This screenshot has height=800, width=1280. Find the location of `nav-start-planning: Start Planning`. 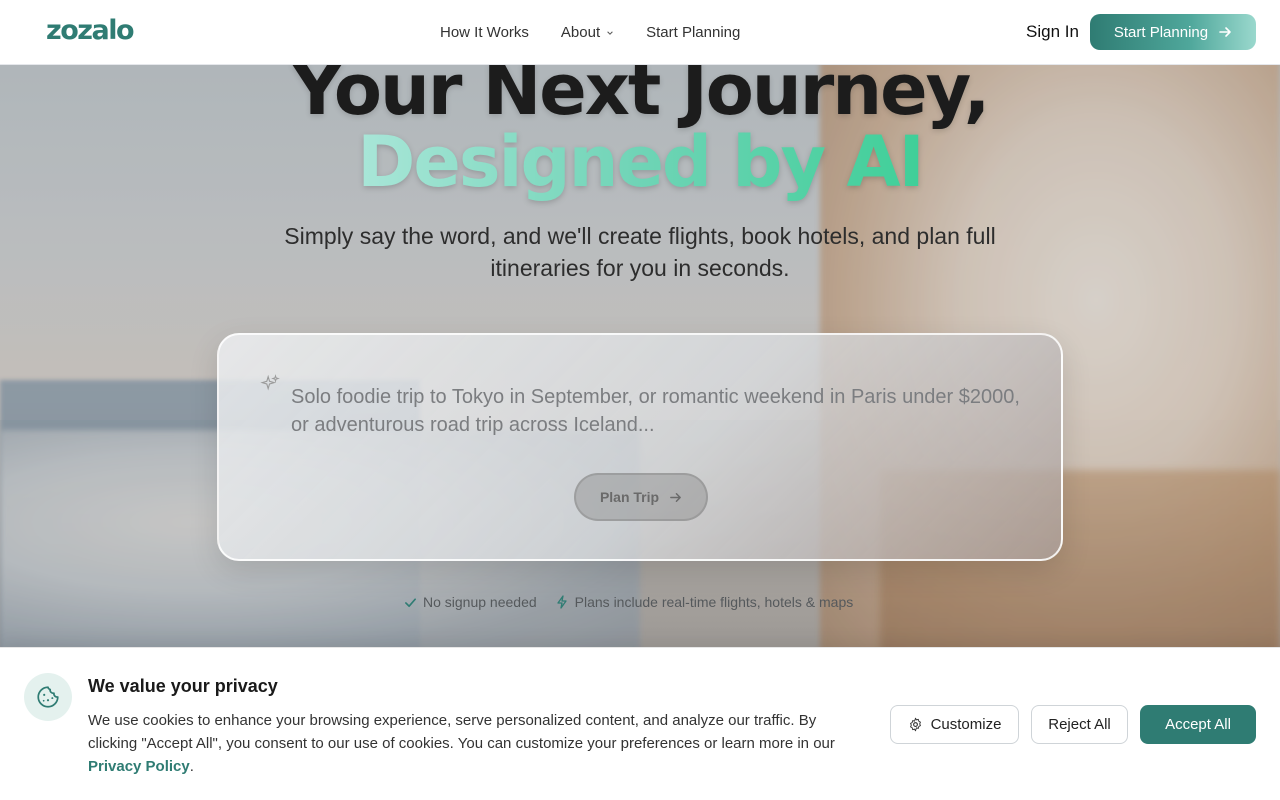

nav-start-planning: Start Planning is located at coordinates (693, 32).